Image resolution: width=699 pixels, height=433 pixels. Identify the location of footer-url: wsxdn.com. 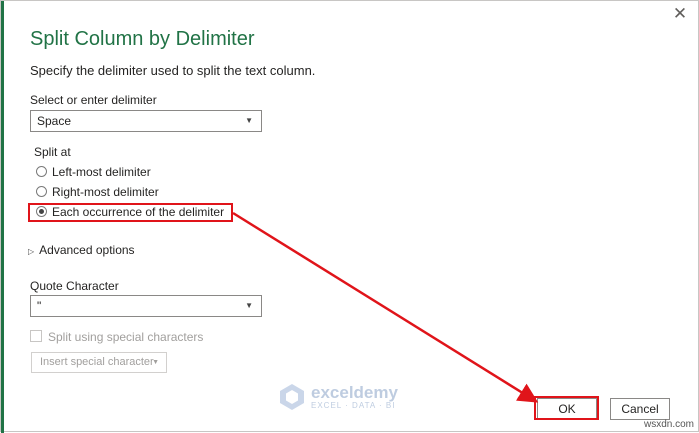
(668, 424).